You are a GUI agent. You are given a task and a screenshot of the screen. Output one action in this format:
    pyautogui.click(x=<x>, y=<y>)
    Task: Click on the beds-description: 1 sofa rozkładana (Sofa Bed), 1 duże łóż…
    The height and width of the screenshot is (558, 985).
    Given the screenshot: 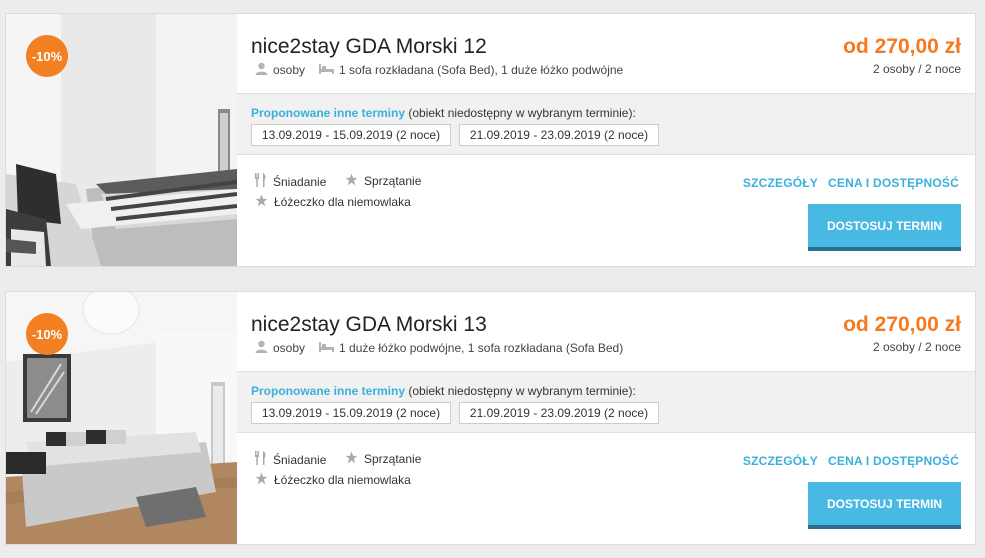 What is the action you would take?
    pyautogui.click(x=481, y=70)
    